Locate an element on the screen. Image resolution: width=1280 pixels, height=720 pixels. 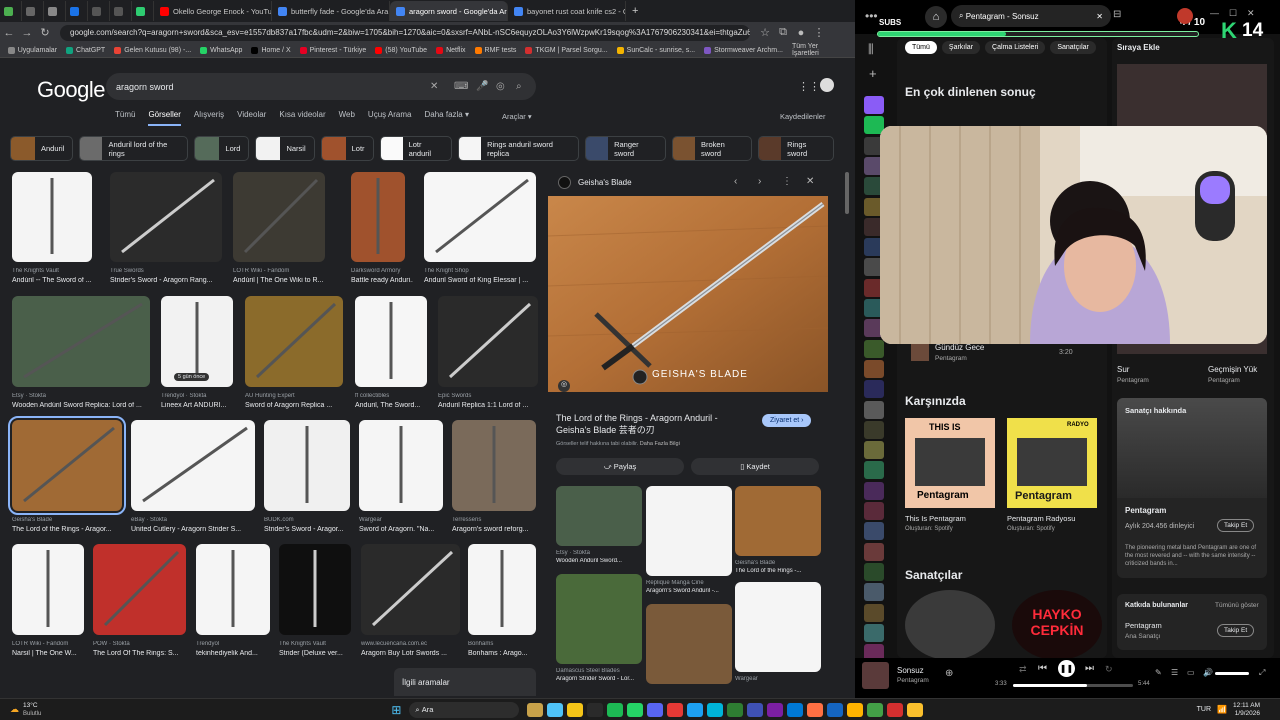
result-source: BUDK.com is located at coordinates (311, 520).